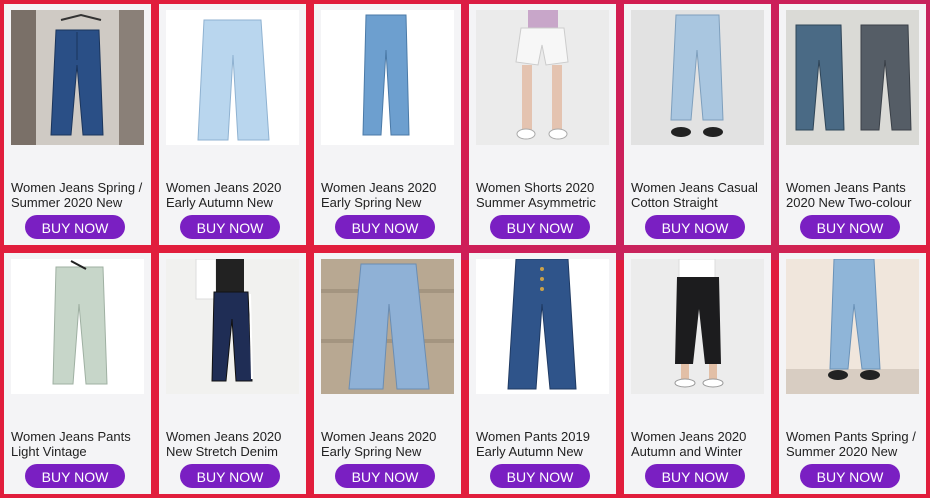 This screenshot has height=498, width=930. I want to click on product-title: Women Jeans Casual Cotton Straight, so click(697, 195).